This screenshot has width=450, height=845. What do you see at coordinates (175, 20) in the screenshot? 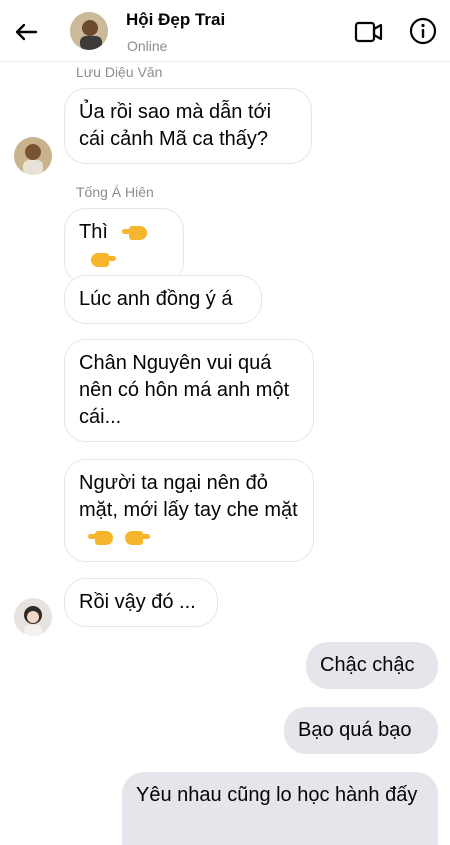
I see `contact-name: Hội Đẹp Trai` at bounding box center [175, 20].